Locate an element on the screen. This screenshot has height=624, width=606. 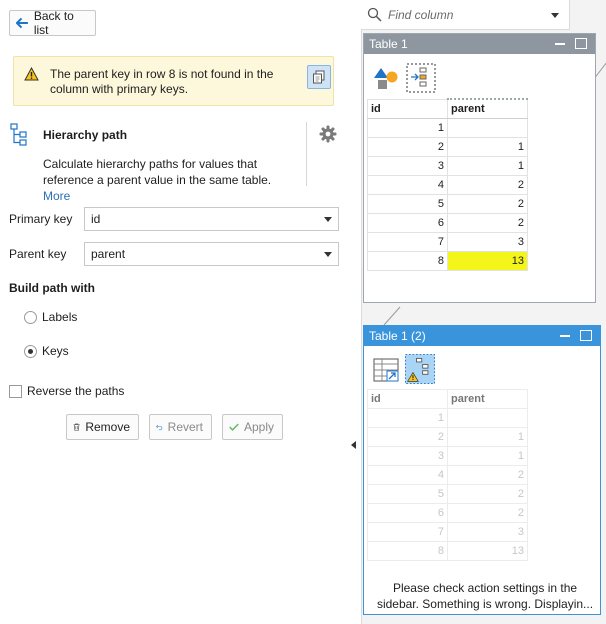
table-row: 62 is located at coordinates (447, 513).